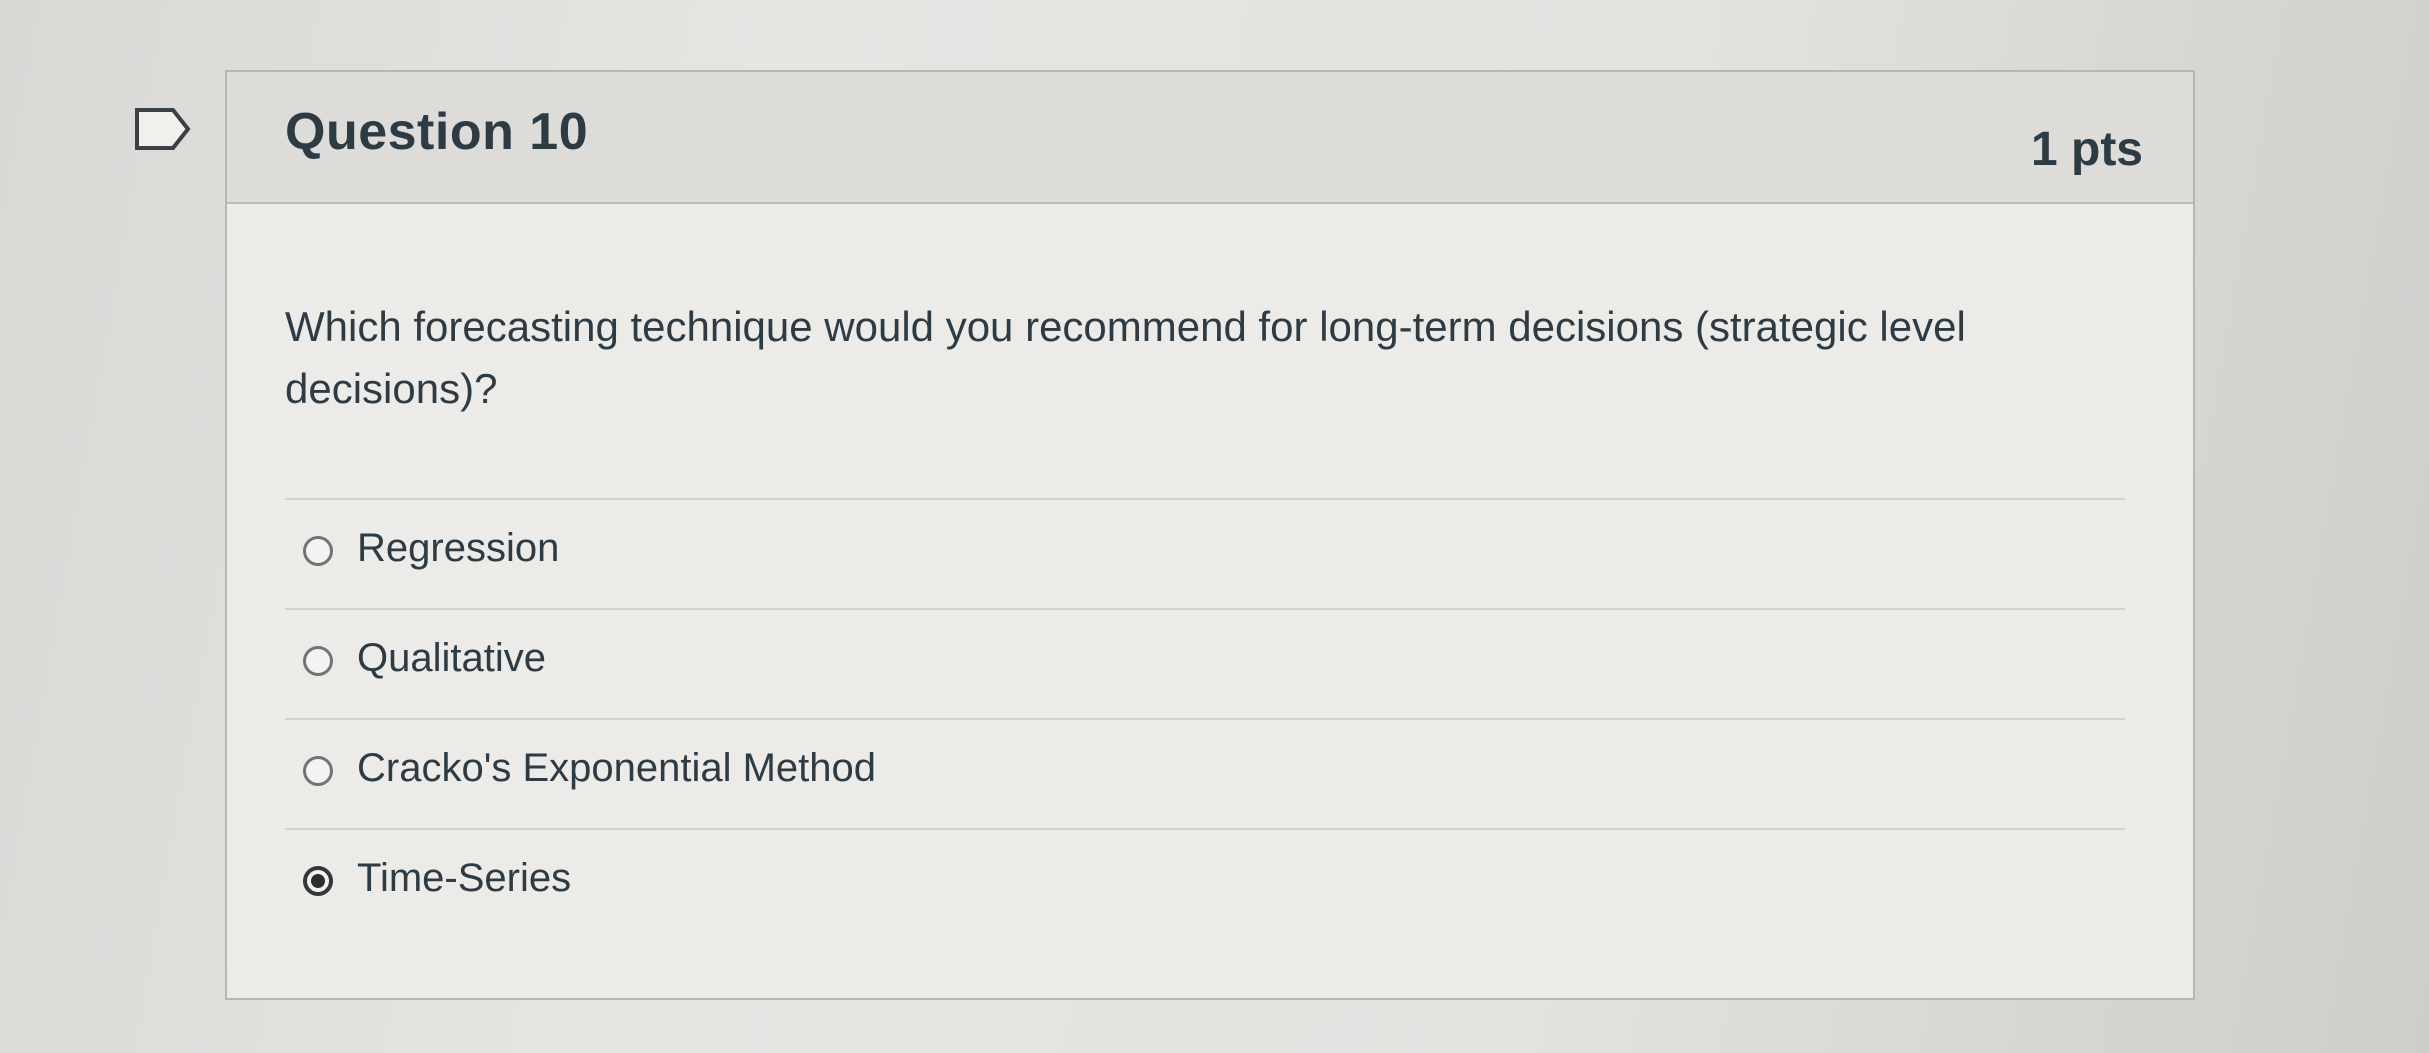  Describe the element at coordinates (2086, 149) in the screenshot. I see `question-points: 1 pts` at that location.